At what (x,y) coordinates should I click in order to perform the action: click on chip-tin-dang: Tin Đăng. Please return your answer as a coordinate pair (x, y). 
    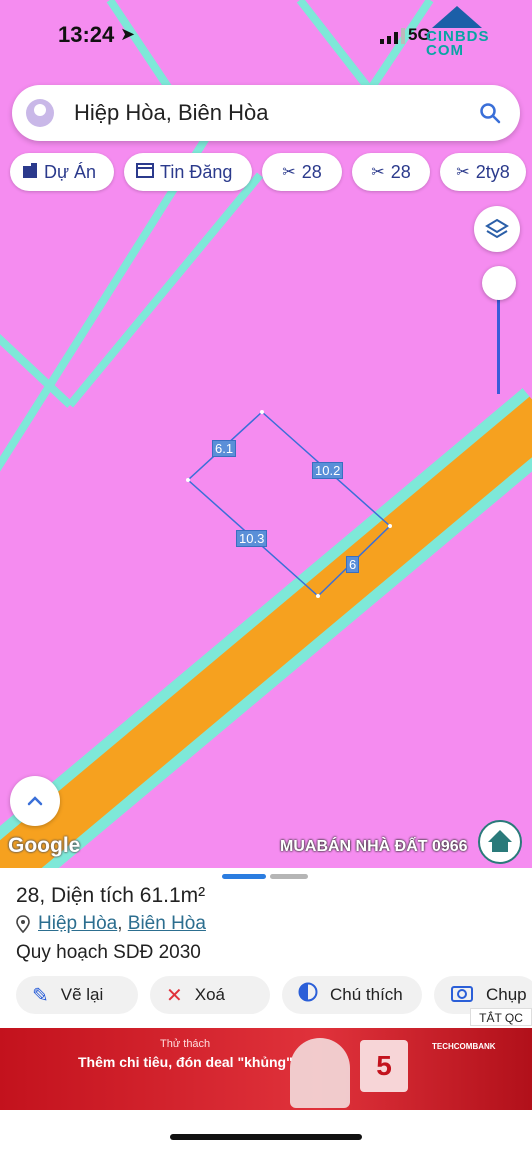
    Looking at the image, I should click on (188, 172).